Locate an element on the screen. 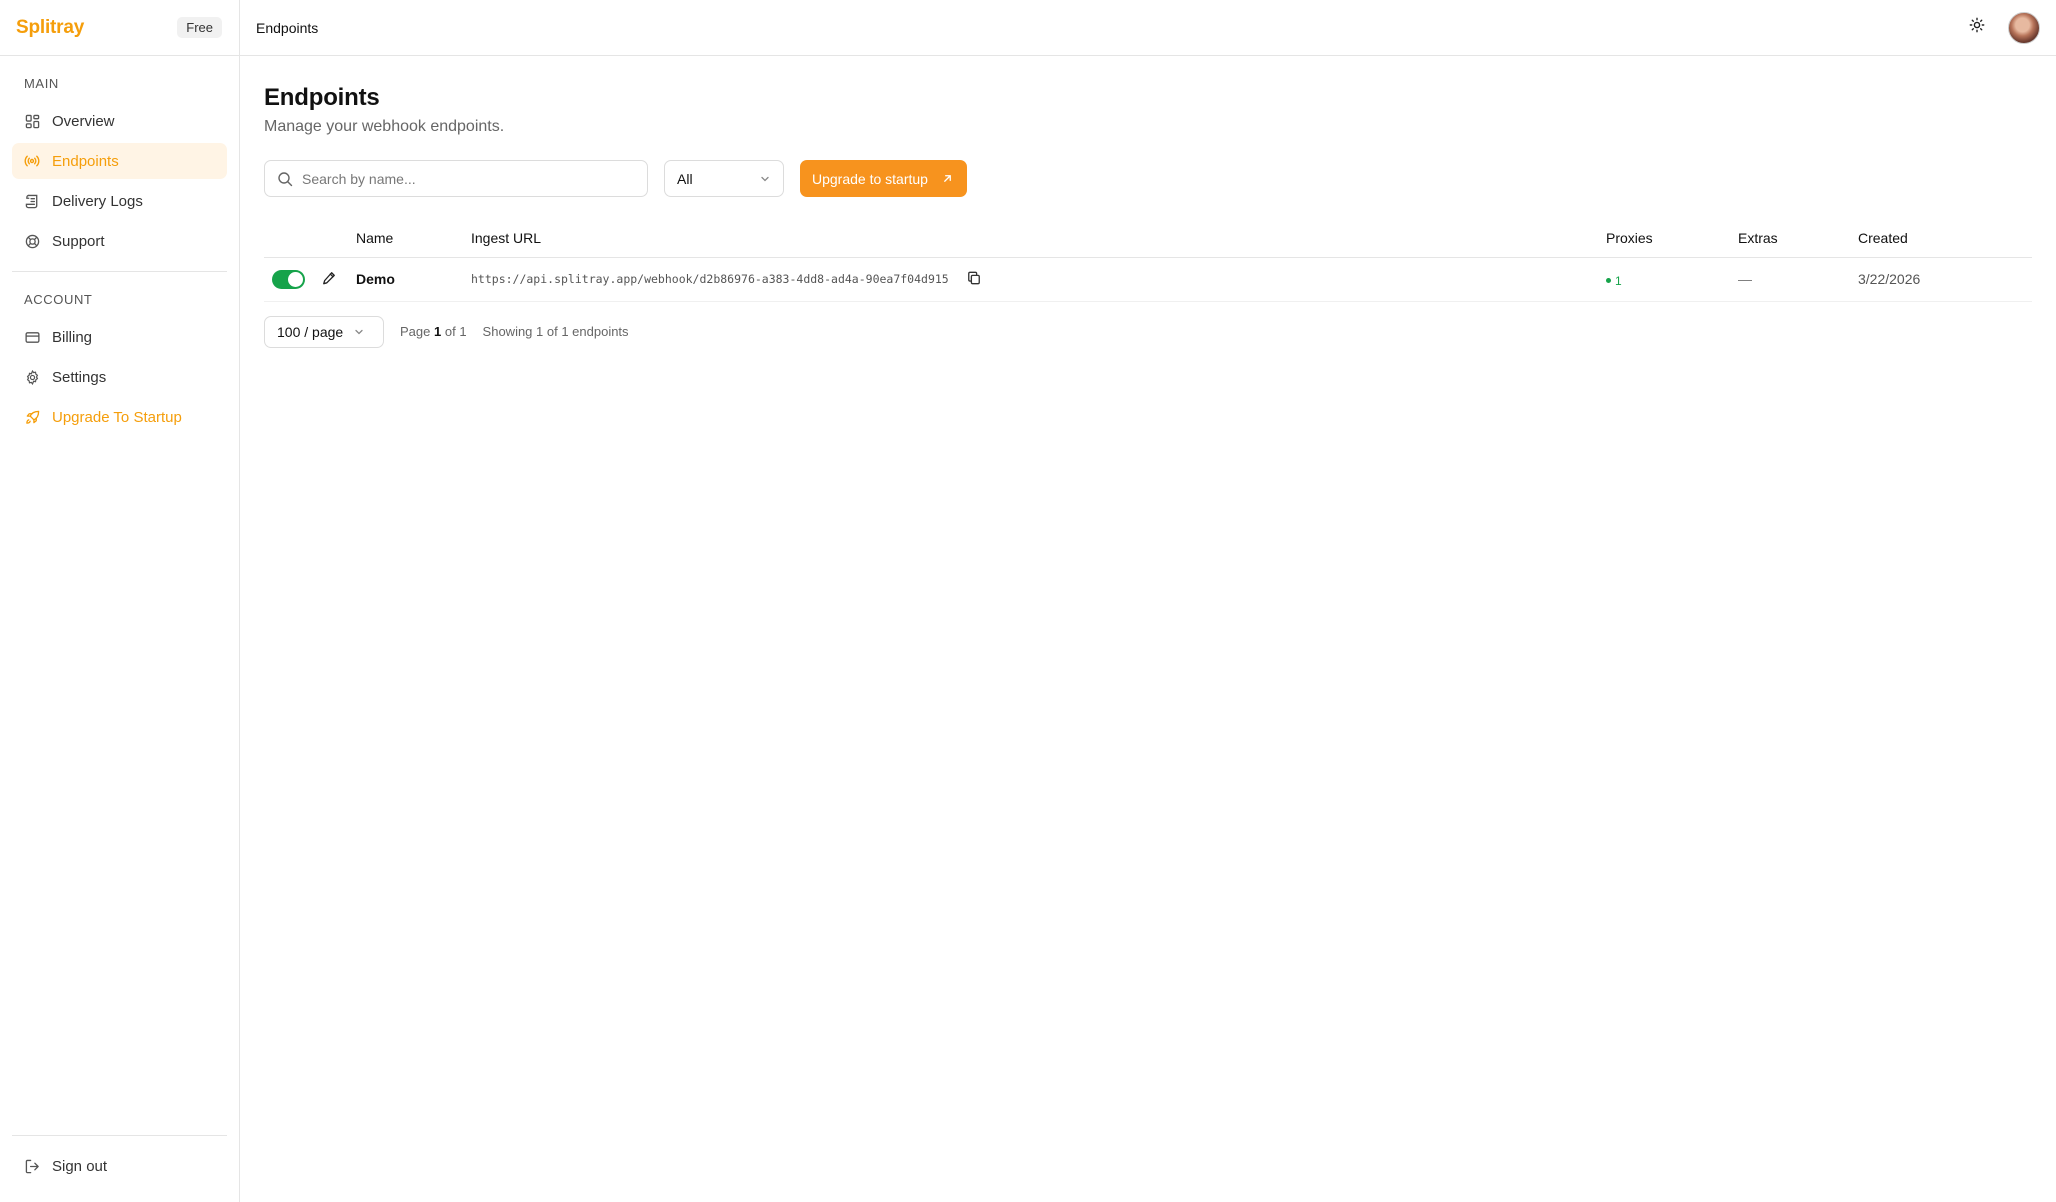 The height and width of the screenshot is (1202, 2056). sidebar-item-support: Support is located at coordinates (119, 241).